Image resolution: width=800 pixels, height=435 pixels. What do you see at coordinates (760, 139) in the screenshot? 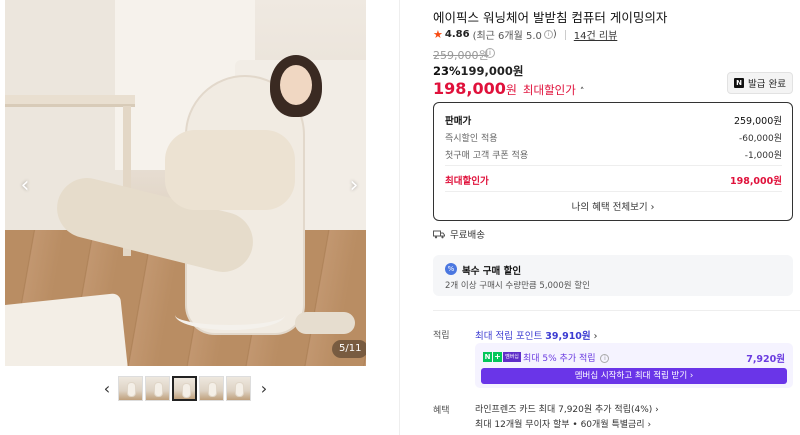
I see `breakdown-value: -60,000원` at bounding box center [760, 139].